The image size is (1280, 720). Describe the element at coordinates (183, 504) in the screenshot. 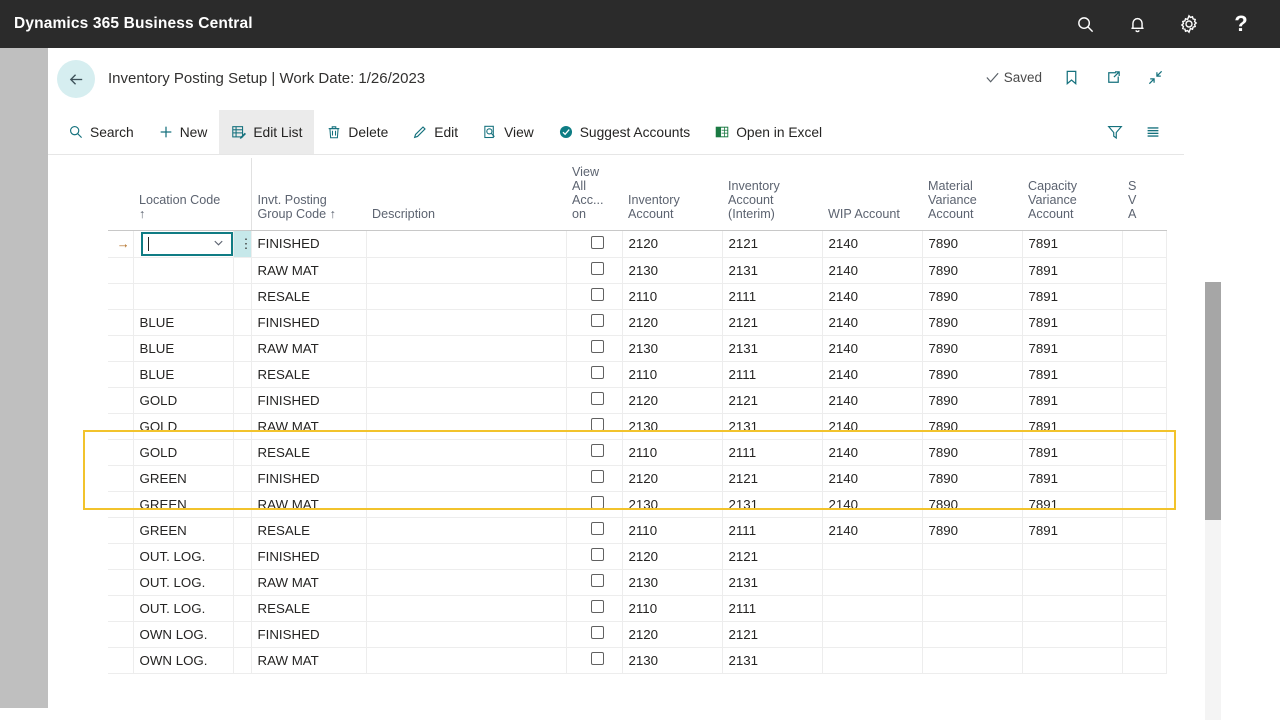

I see `cell-location-code: GREEN` at that location.